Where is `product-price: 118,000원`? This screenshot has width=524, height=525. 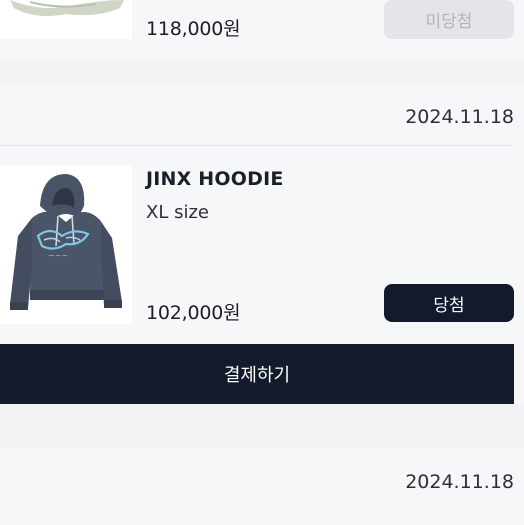
product-price: 118,000원 is located at coordinates (193, 29).